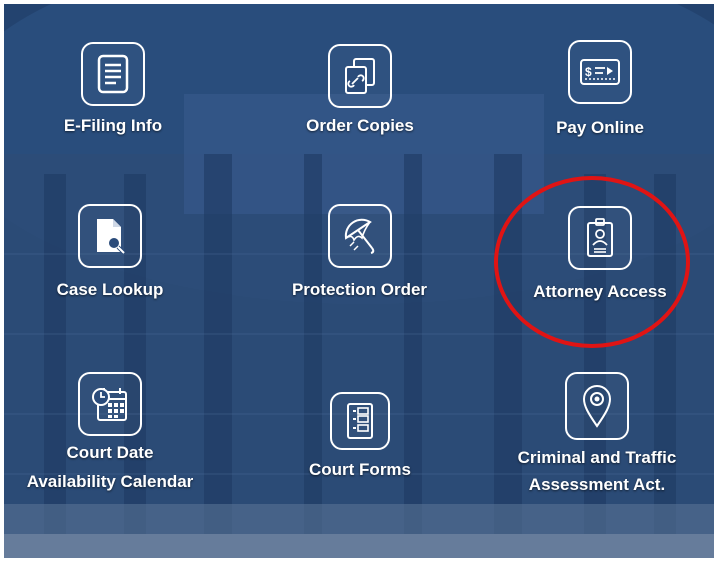  I want to click on tile-court-forms: Court Forms, so click(360, 437).